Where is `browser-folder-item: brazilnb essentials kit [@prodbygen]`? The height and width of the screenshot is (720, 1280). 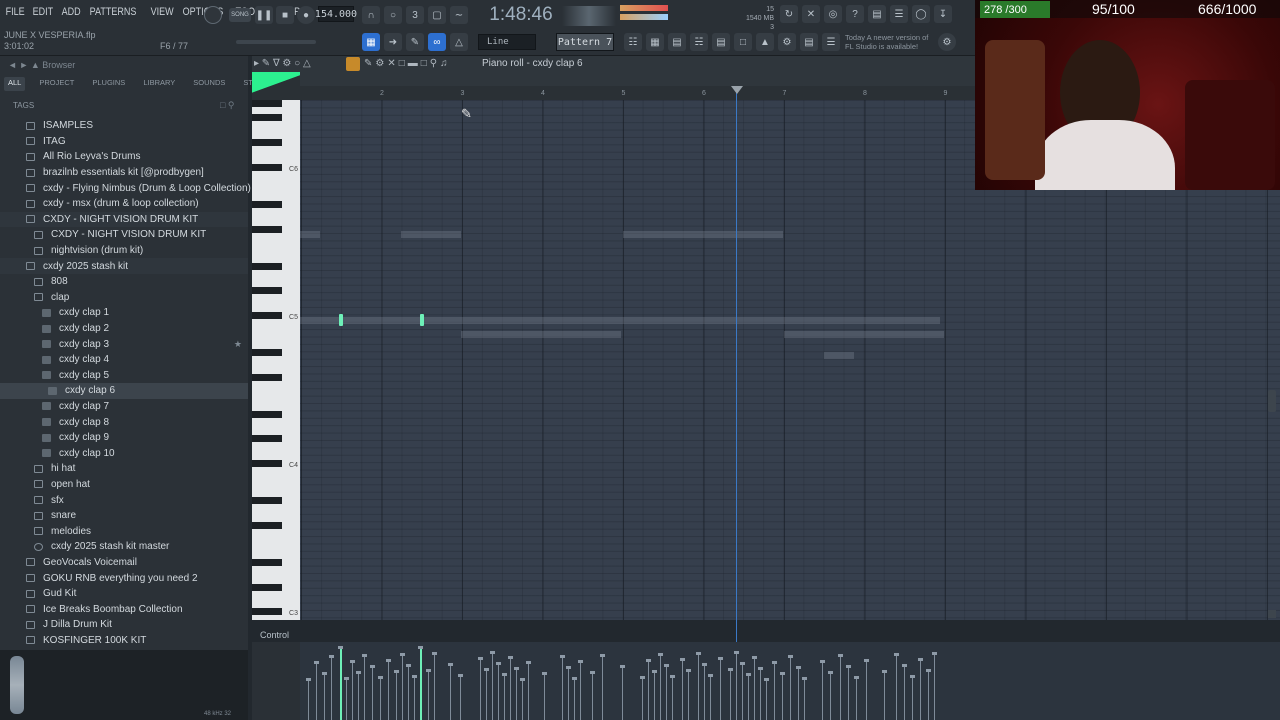 browser-folder-item: brazilnb essentials kit [@prodbygen] is located at coordinates (124, 173).